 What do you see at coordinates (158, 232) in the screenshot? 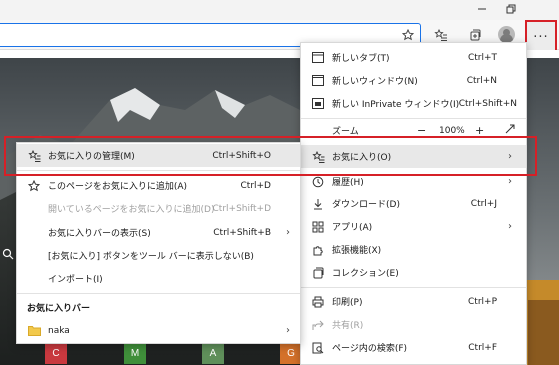
I see `menu-item-show-favorites-bar: お気に入りバーの表示(S) Ctrl+Shift+B ›` at bounding box center [158, 232].